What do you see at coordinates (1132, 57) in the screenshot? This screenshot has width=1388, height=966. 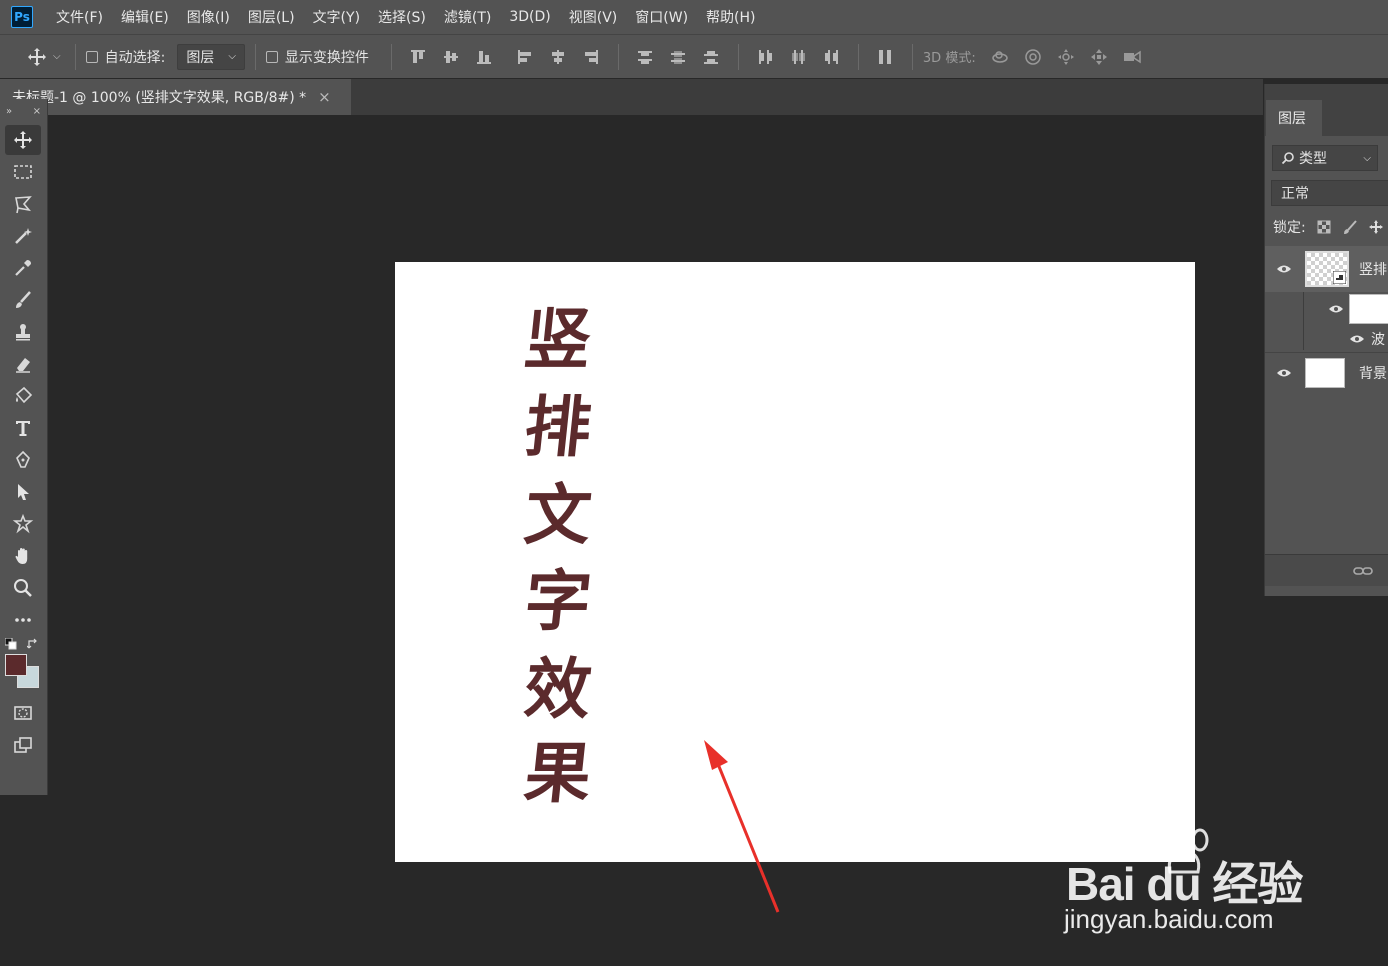 I see `3d-camera-icon` at bounding box center [1132, 57].